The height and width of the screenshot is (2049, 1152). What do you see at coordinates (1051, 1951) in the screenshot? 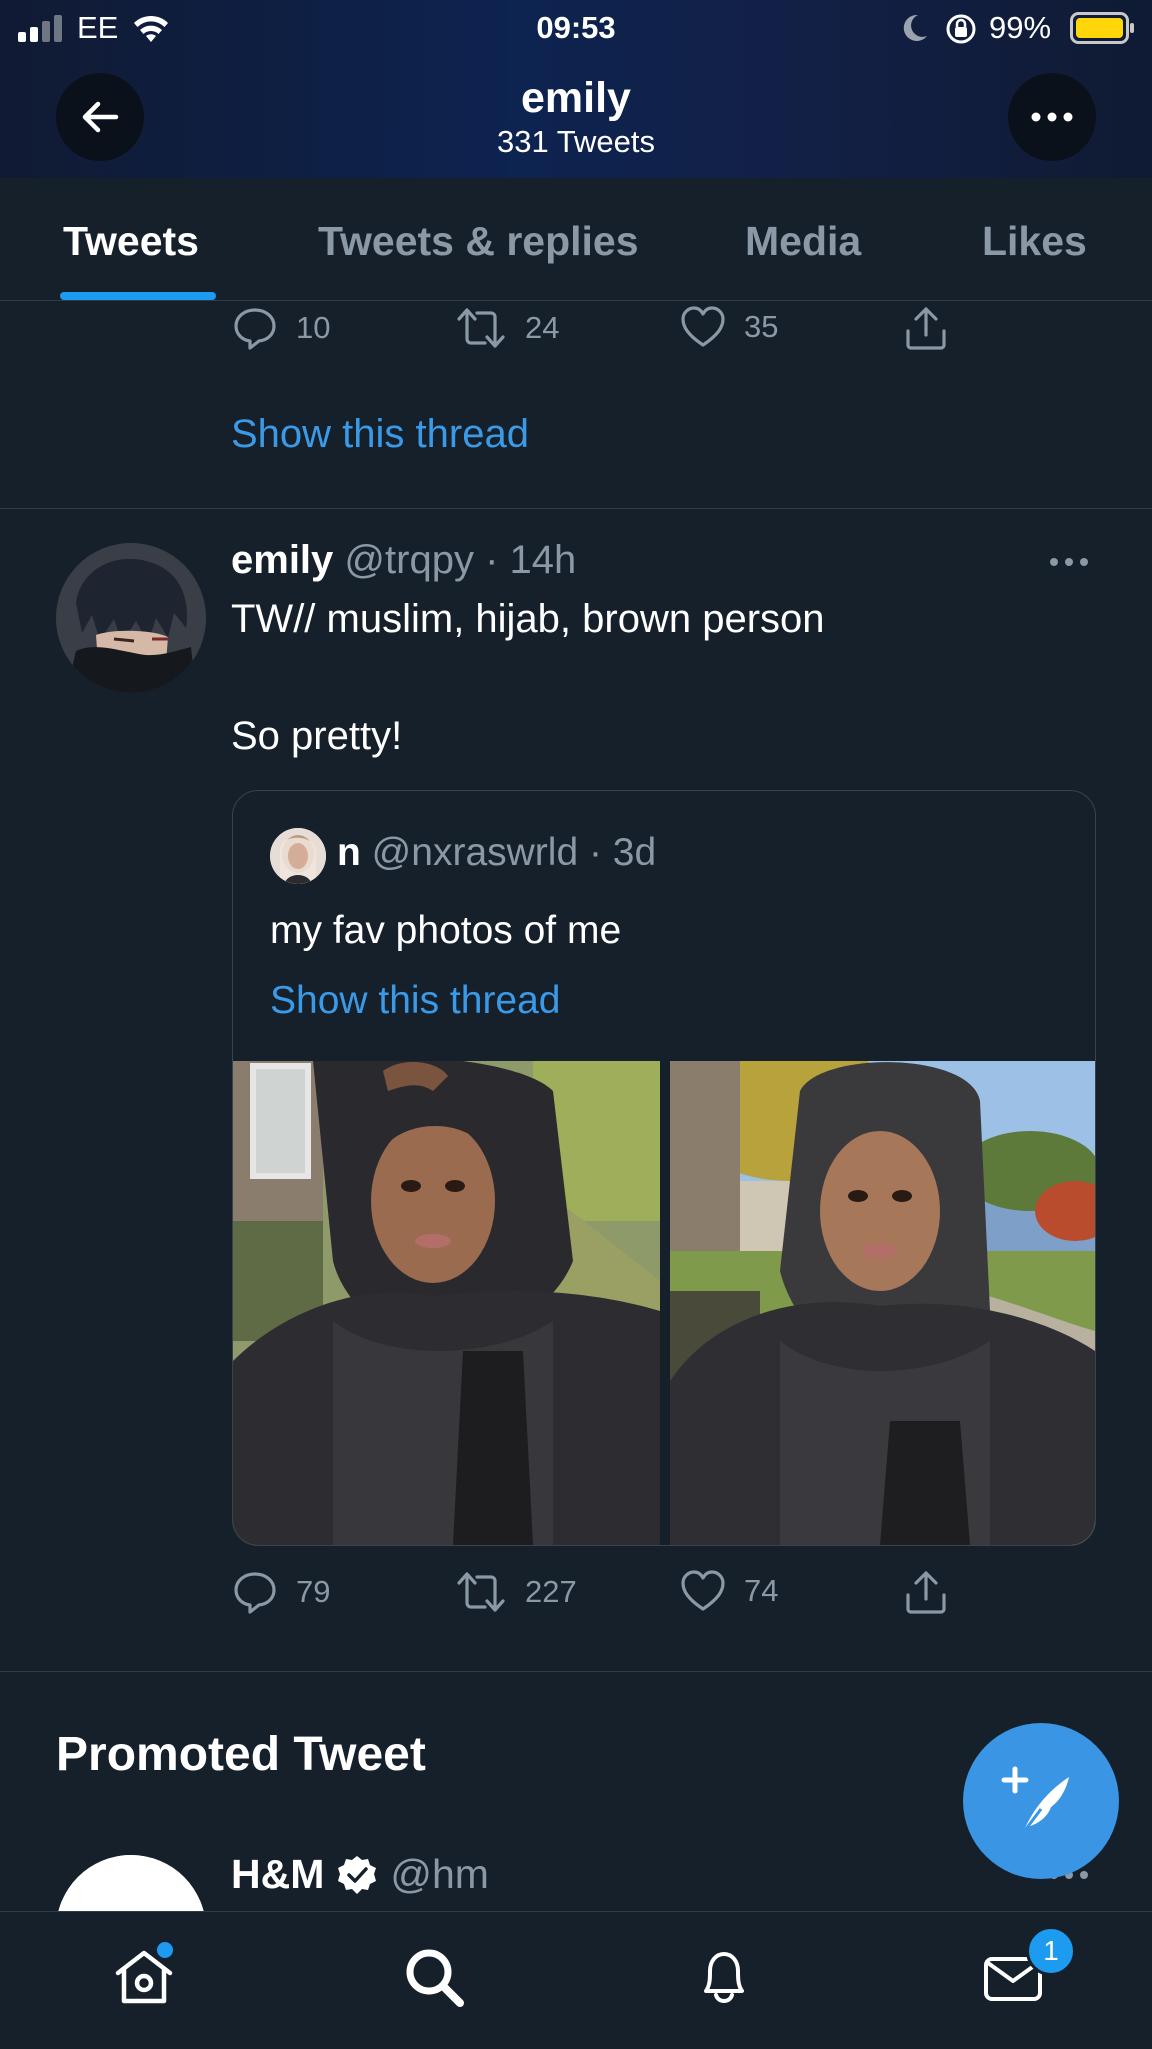
I see `messages-badge: 1` at bounding box center [1051, 1951].